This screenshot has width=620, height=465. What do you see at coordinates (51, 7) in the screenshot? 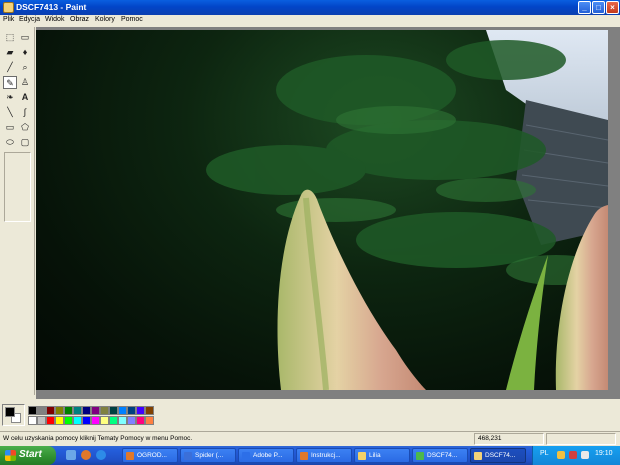
I see `window-title: DSCF7413 - Paint` at bounding box center [51, 7].